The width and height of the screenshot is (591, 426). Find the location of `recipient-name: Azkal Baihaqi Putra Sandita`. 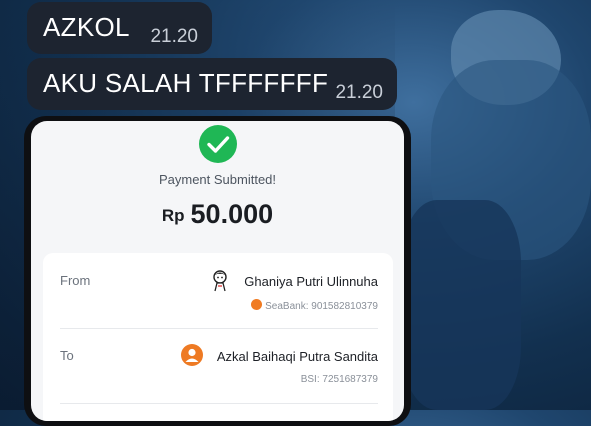

recipient-name: Azkal Baihaqi Putra Sandita is located at coordinates (297, 356).